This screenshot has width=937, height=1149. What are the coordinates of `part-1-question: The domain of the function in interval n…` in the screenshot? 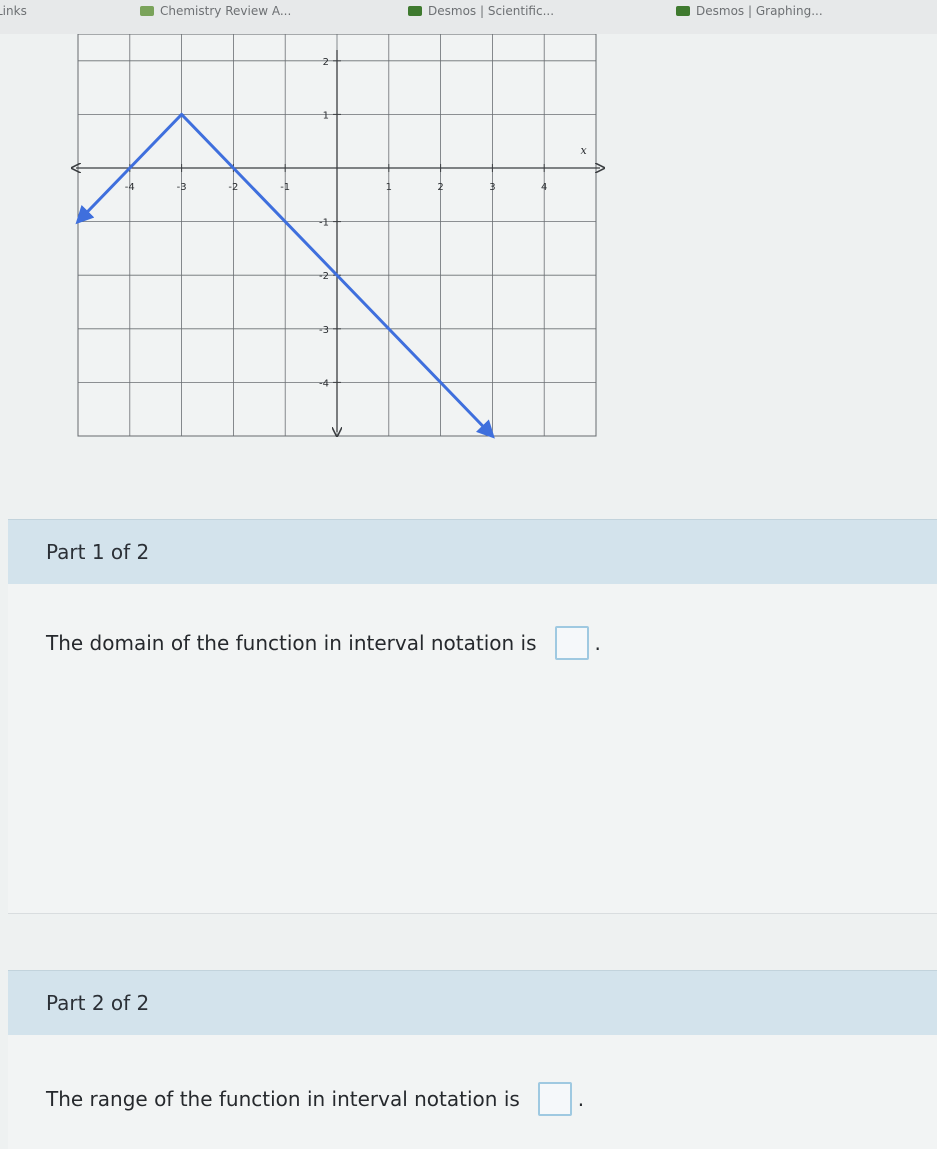 It's located at (323, 643).